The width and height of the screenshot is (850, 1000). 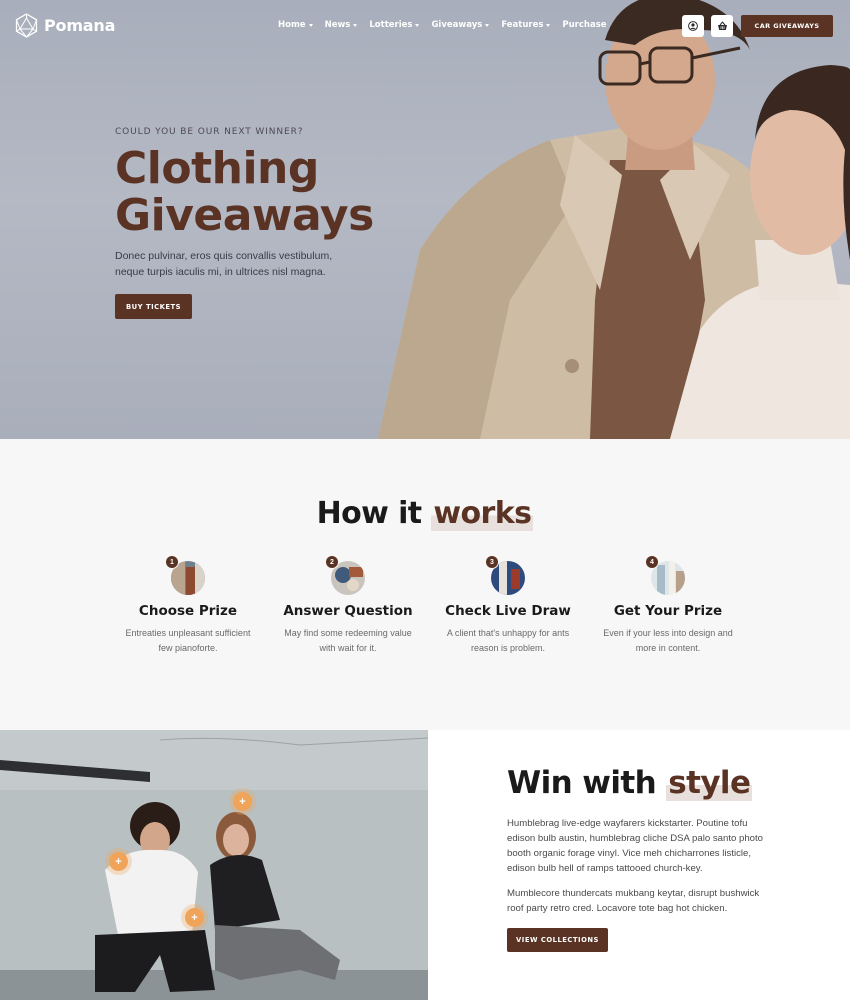 I want to click on nav-item-giveaways: Giveaways, so click(x=460, y=25).